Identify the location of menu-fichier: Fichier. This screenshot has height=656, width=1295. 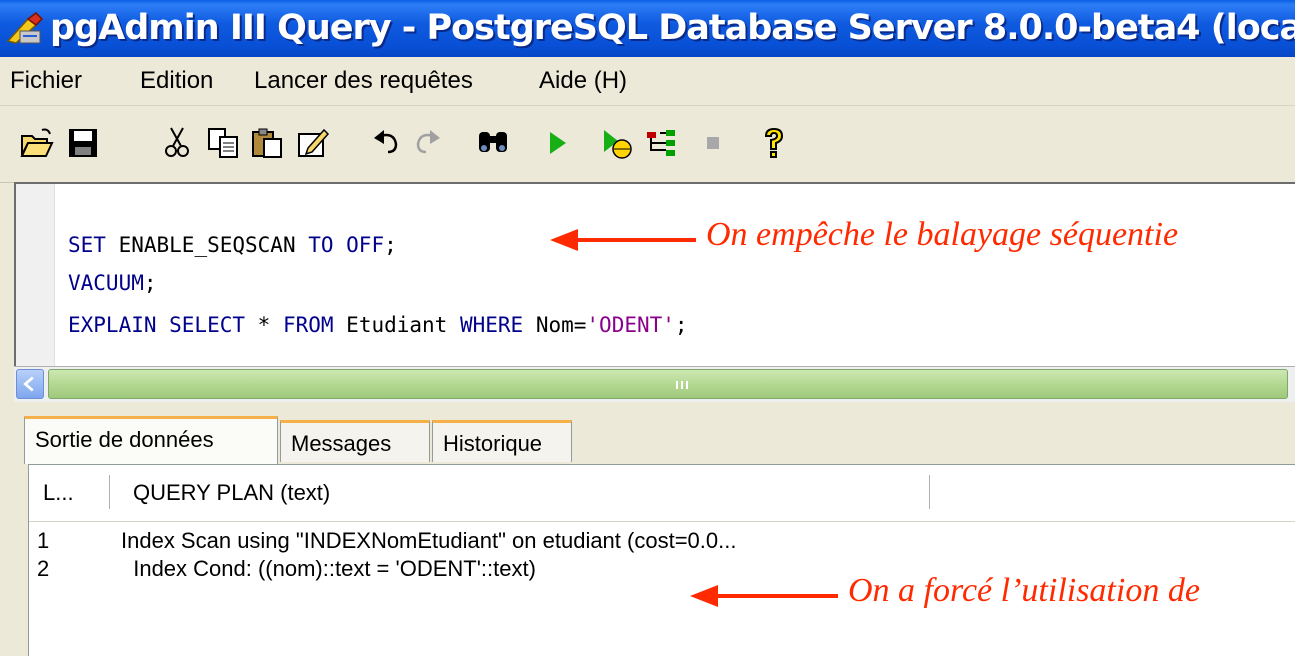
(46, 81).